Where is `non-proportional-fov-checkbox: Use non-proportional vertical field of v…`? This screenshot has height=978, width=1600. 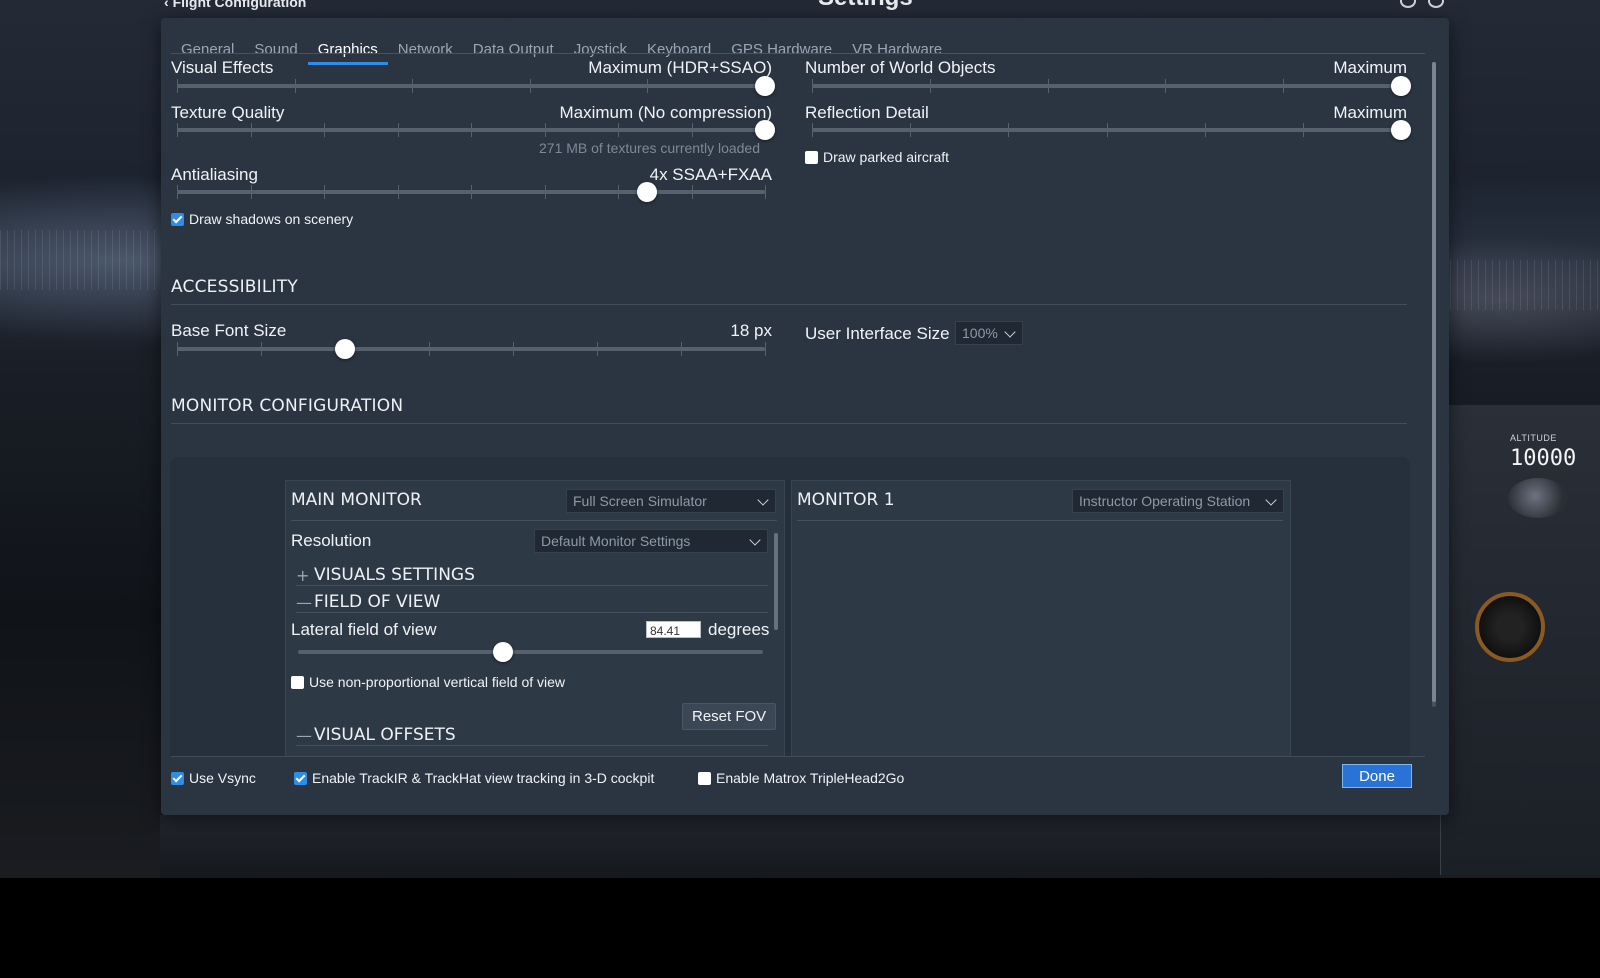 non-proportional-fov-checkbox: Use non-proportional vertical field of v… is located at coordinates (428, 682).